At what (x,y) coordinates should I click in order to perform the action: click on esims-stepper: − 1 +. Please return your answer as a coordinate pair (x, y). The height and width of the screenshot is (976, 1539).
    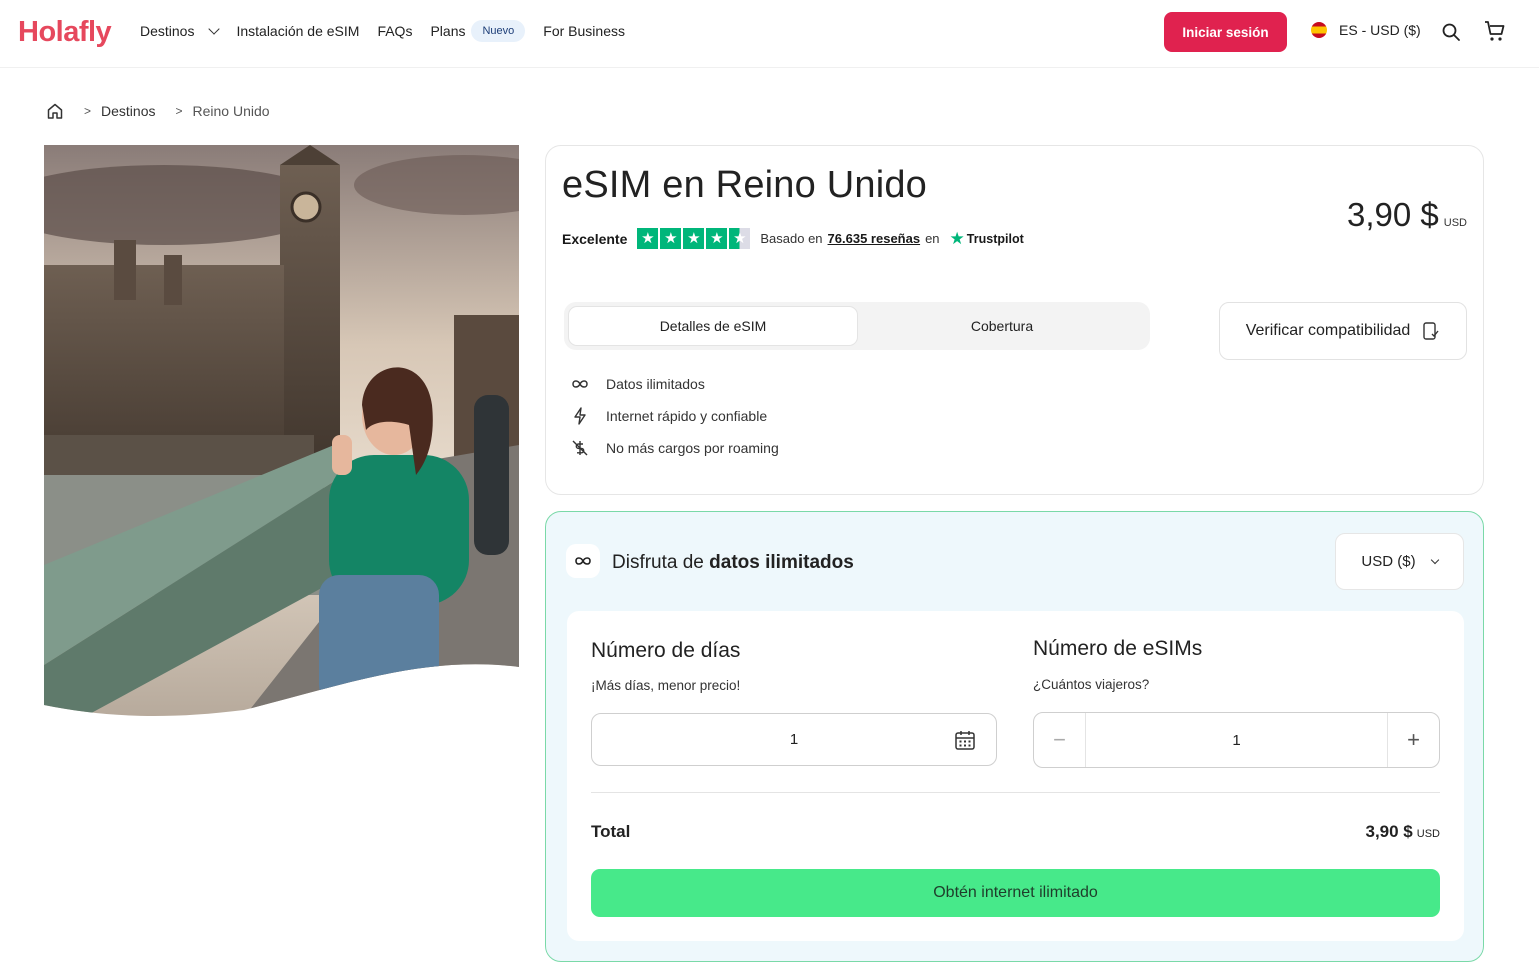
    Looking at the image, I should click on (1236, 740).